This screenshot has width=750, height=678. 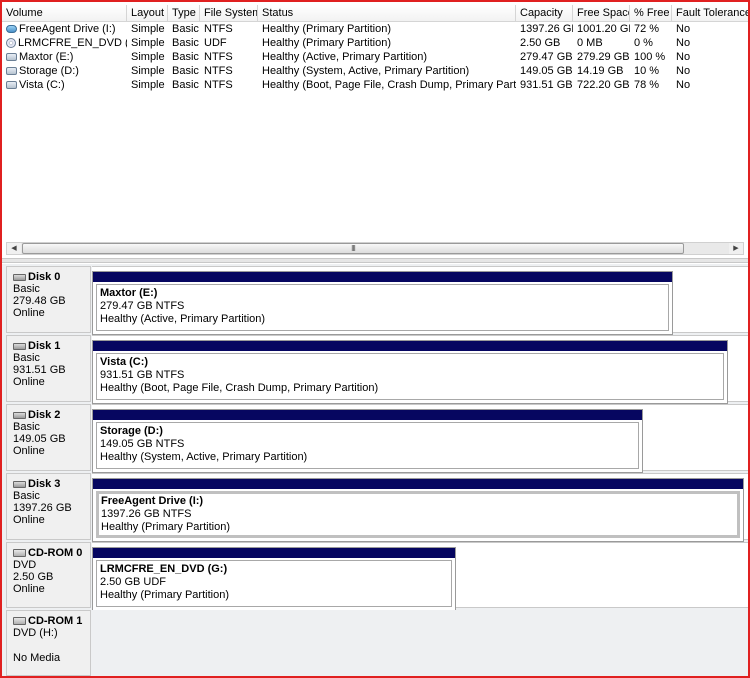 I want to click on volume-name: Maxtor (E:), so click(x=46, y=57).